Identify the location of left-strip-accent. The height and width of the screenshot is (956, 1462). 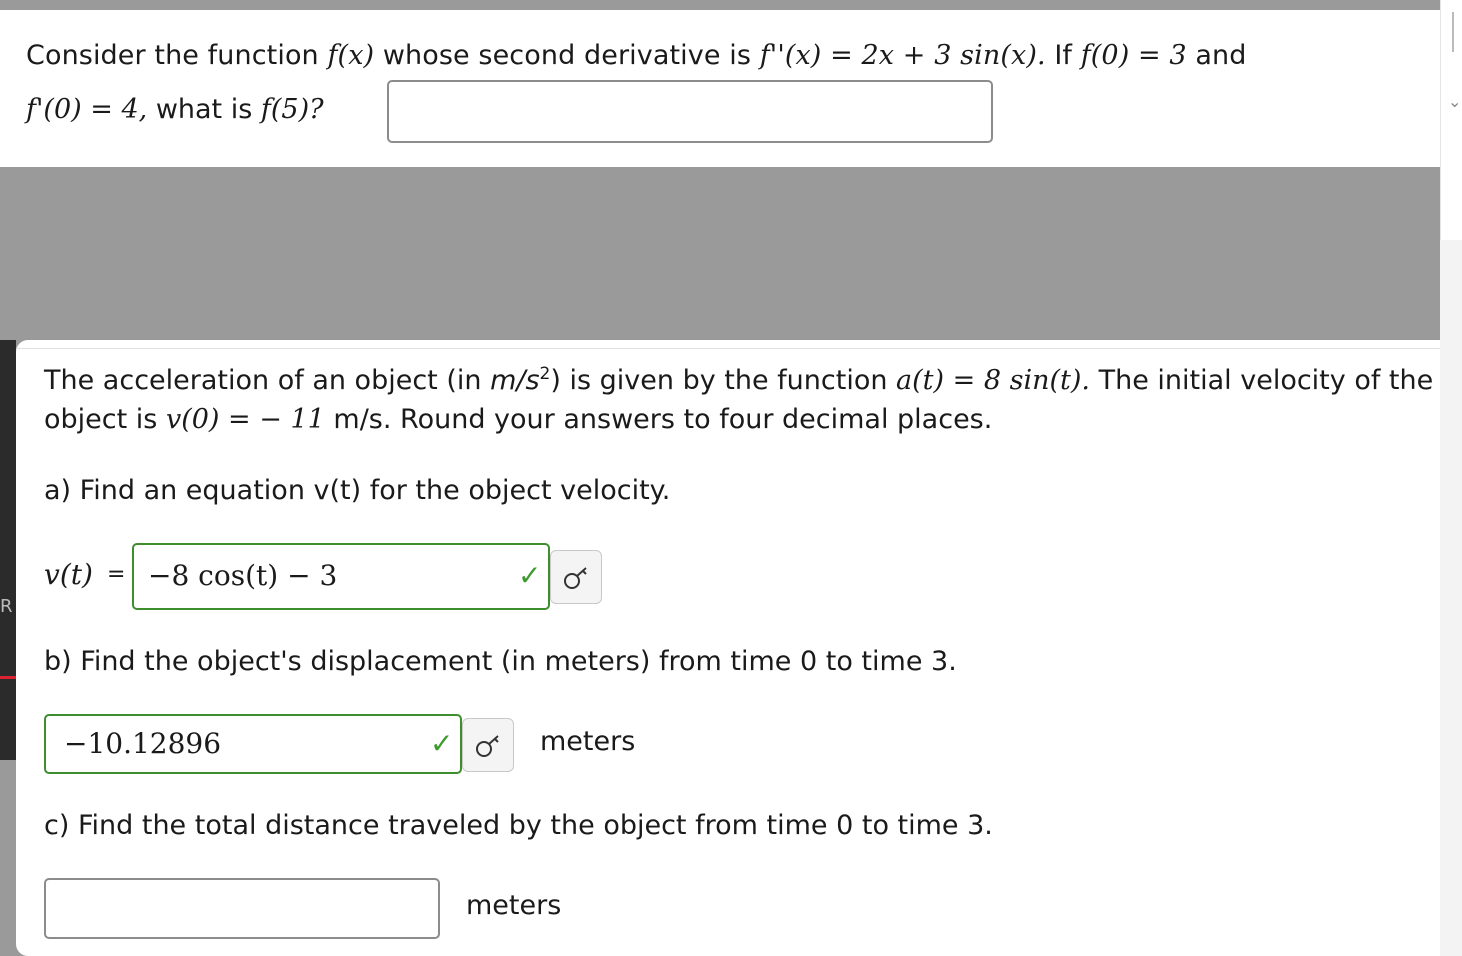
(8, 677).